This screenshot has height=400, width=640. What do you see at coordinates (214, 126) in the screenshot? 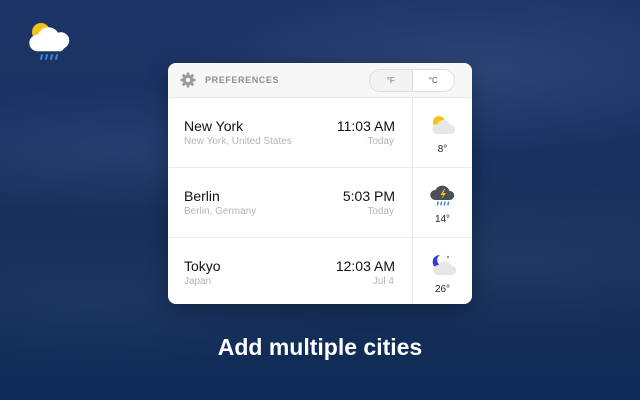
I see `city-name: New York` at bounding box center [214, 126].